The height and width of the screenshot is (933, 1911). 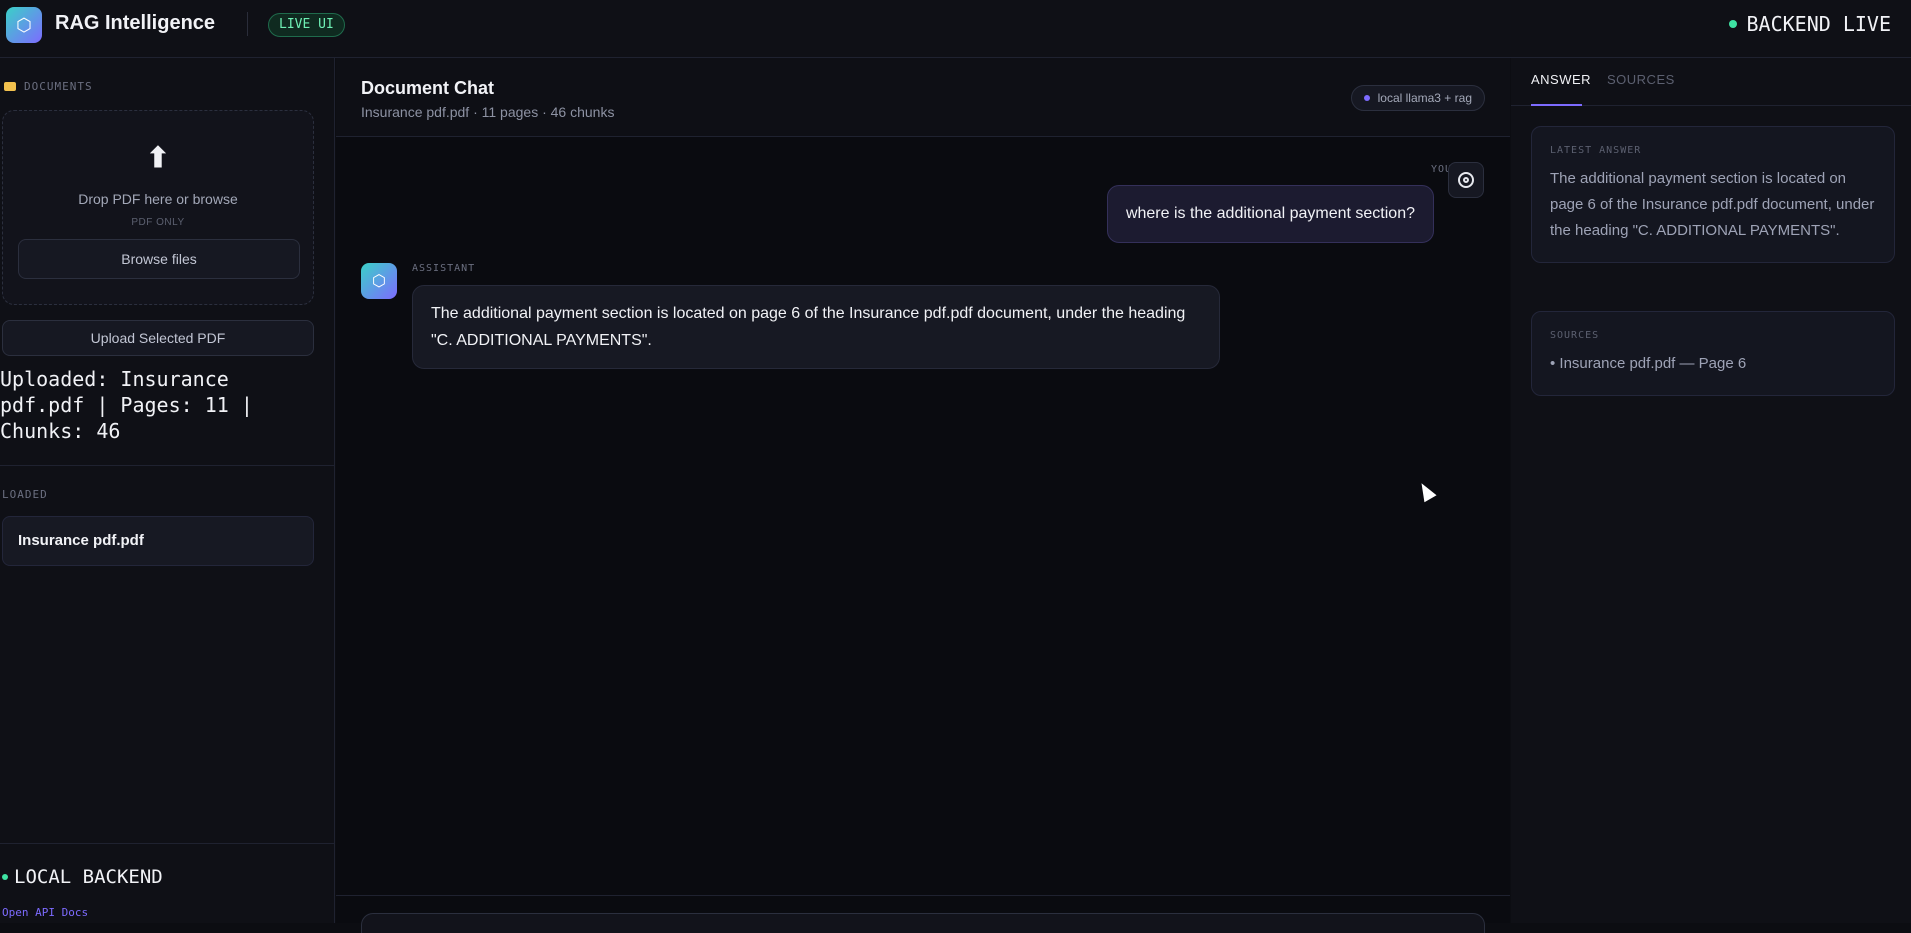 I want to click on dropzone-hint: PDF ONLY, so click(x=158, y=222).